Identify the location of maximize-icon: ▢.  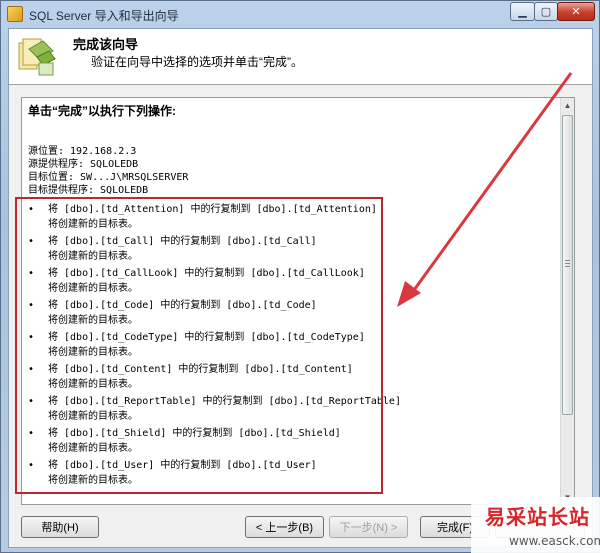
(546, 12).